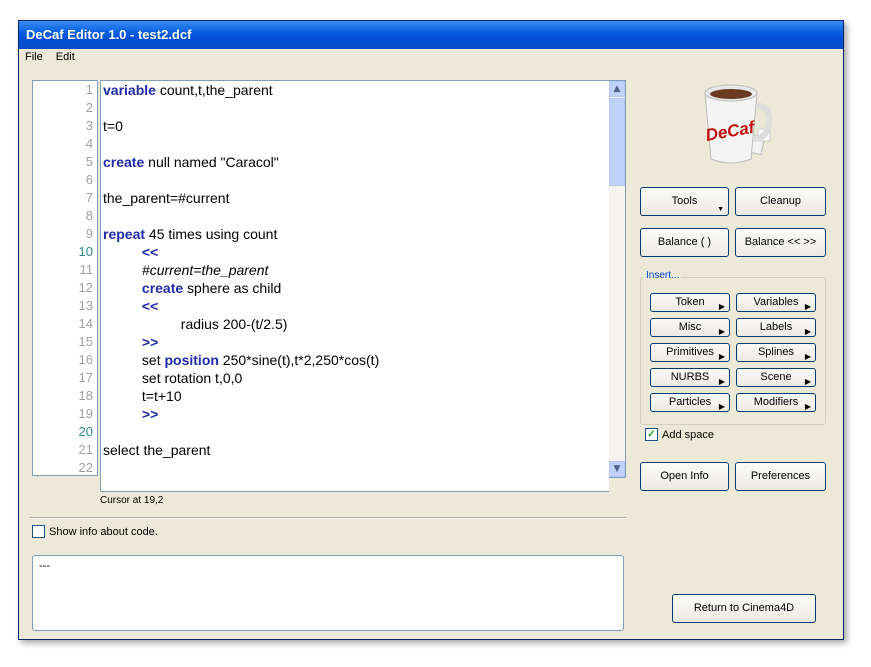  Describe the element at coordinates (690, 352) in the screenshot. I see `insert-primitives-button: Primitives ▶` at that location.